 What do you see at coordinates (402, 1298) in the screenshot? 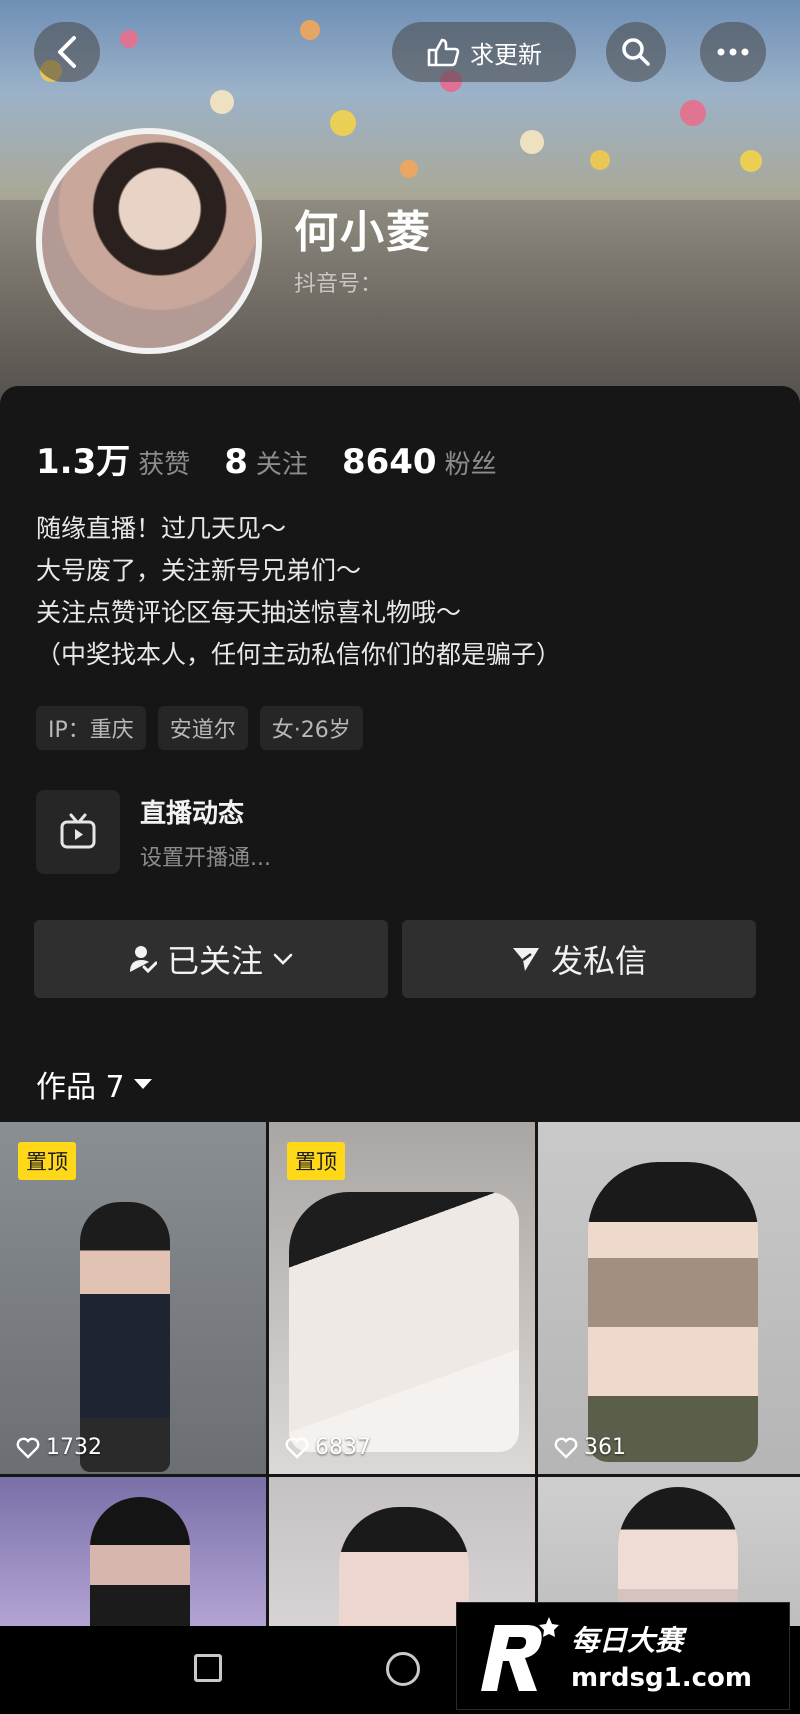
I see `video-thumbnail: 置顶 6837` at bounding box center [402, 1298].